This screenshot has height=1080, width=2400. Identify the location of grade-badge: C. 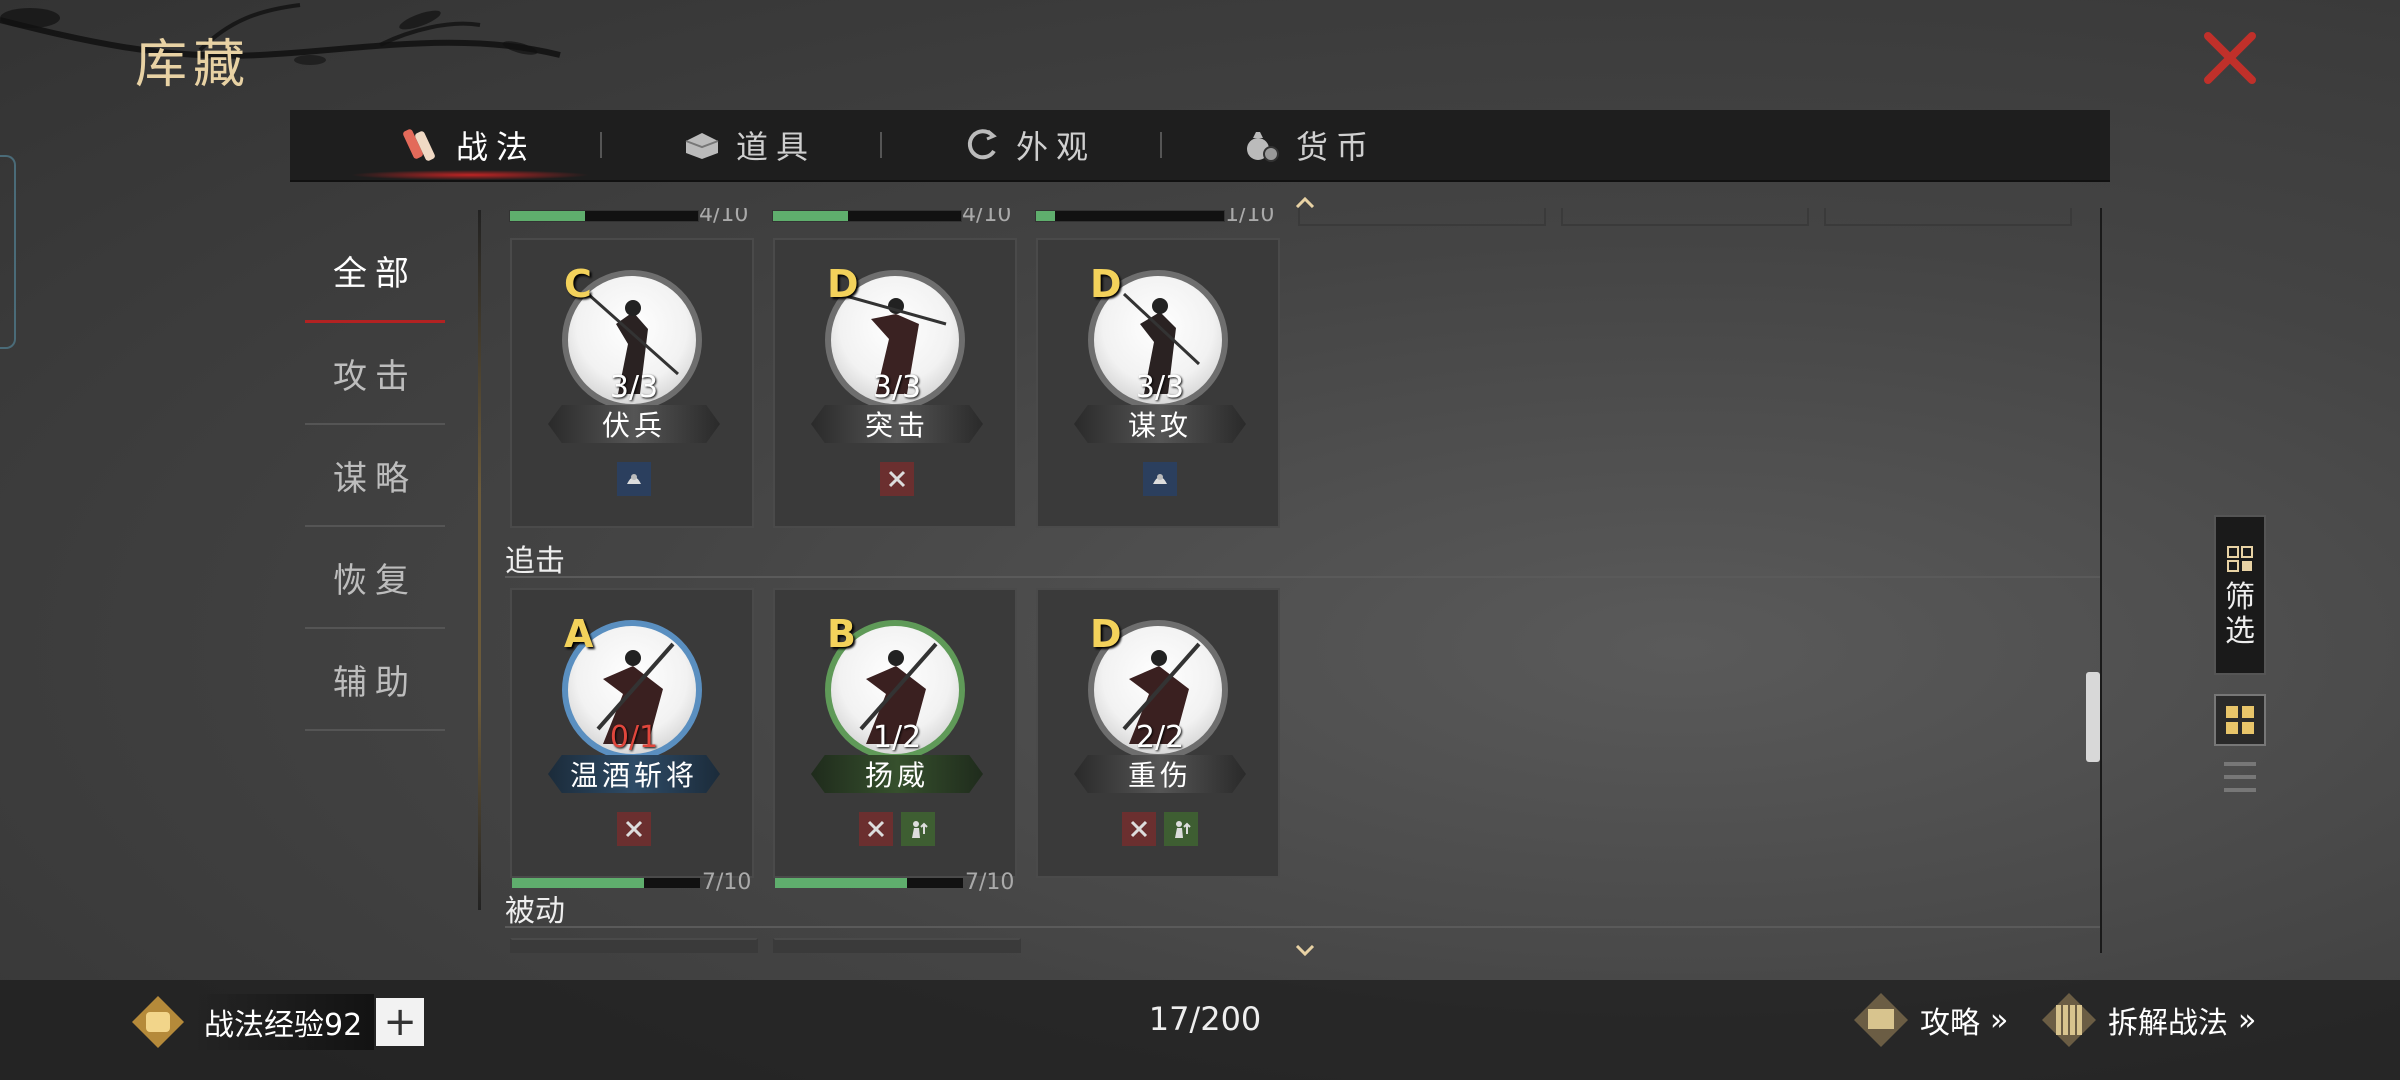
(578, 284).